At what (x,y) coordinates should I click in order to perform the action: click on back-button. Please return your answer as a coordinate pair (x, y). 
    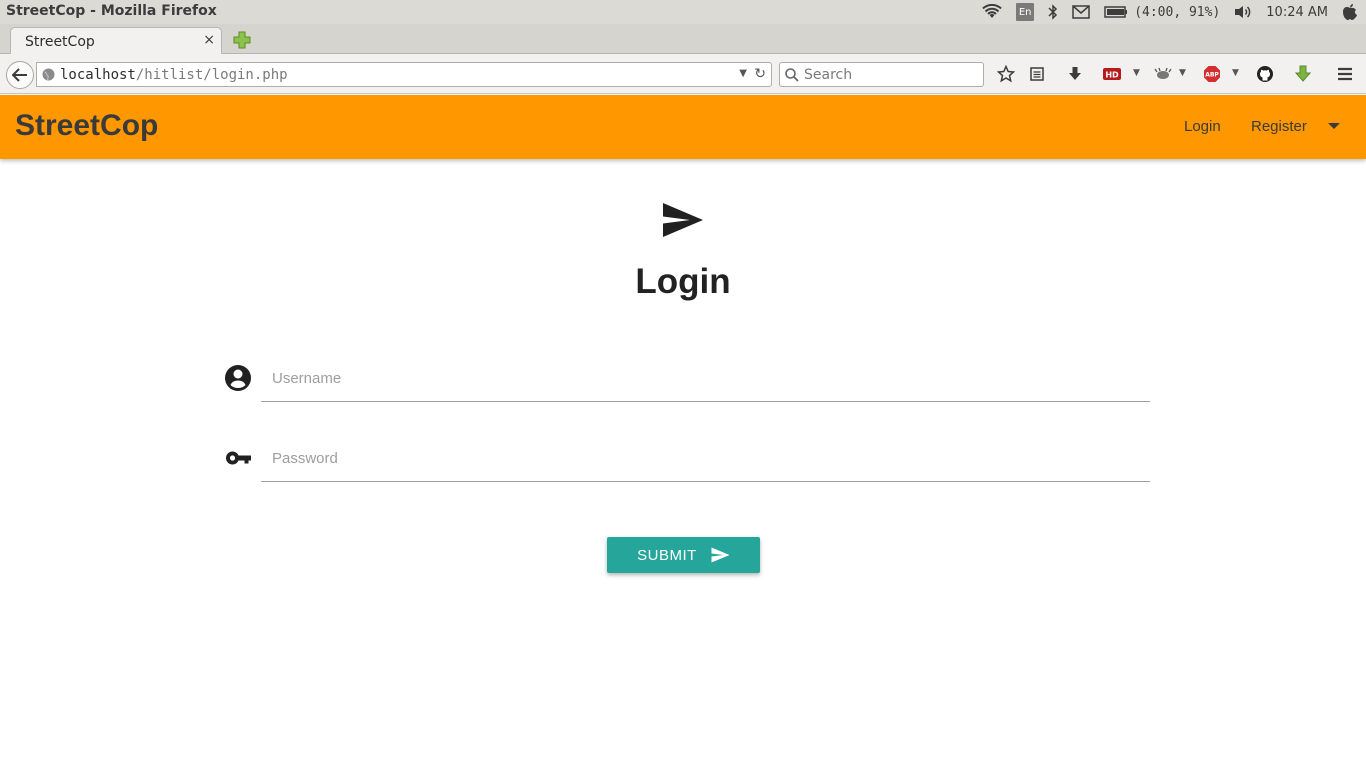
    Looking at the image, I should click on (20, 75).